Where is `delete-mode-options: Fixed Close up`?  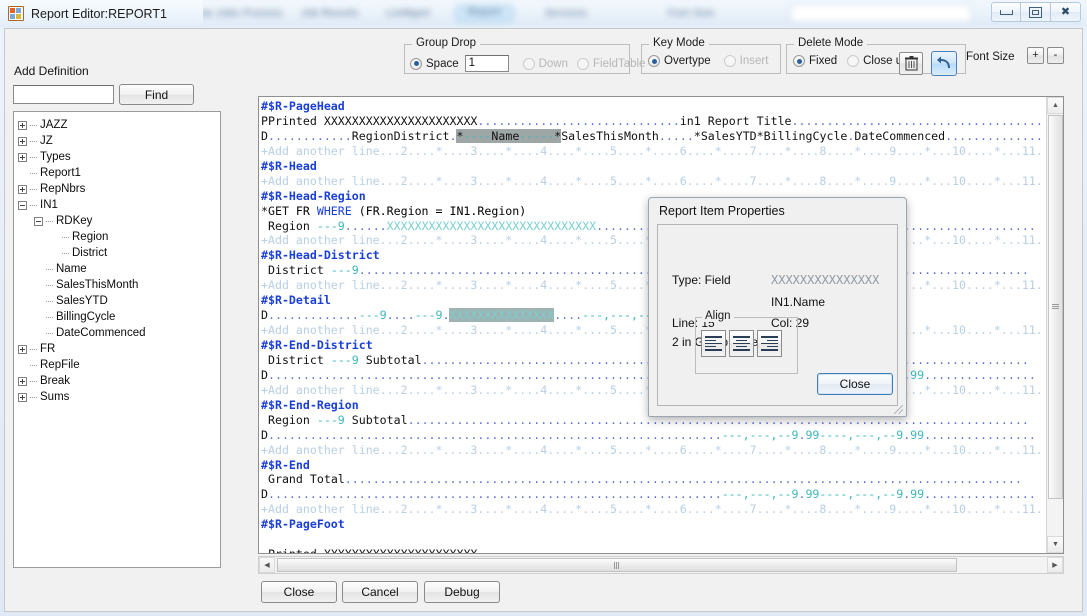
delete-mode-options: Fixed Close up is located at coordinates (851, 61).